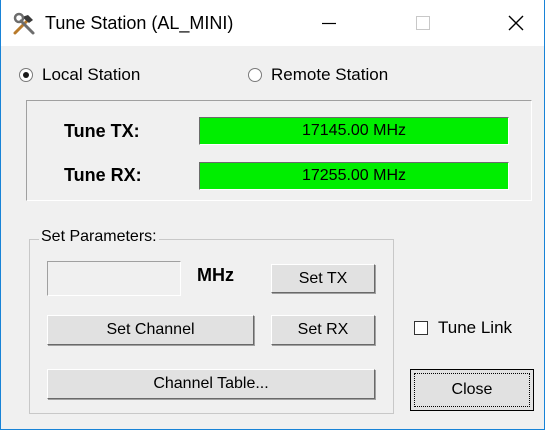  I want to click on local-station-label: Local Station, so click(91, 74).